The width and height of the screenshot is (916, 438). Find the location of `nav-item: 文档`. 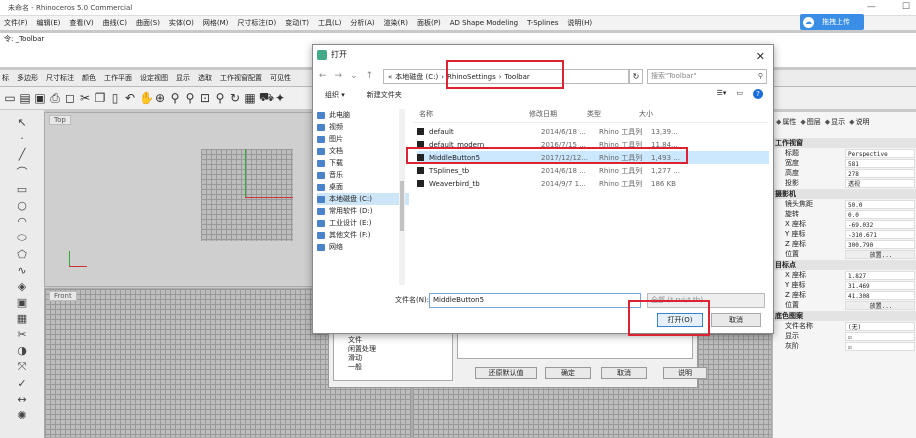

nav-item: 文档 is located at coordinates (363, 151).